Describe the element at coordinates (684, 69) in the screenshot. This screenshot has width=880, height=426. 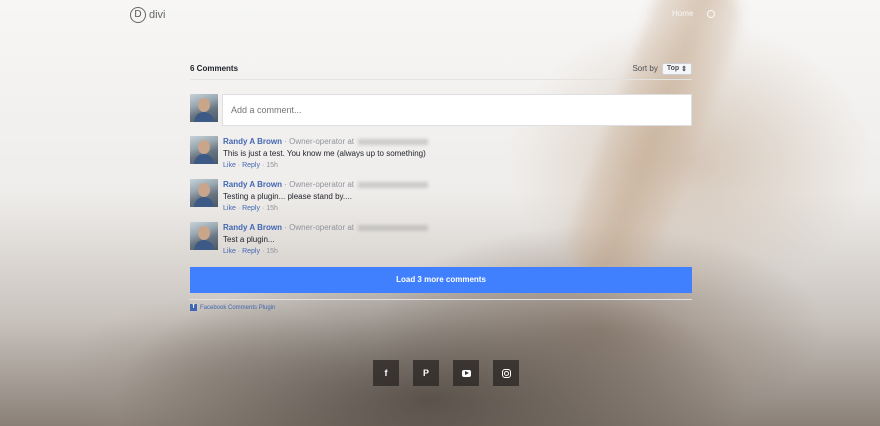
I see `sort-arrows-icon: ⇕` at that location.